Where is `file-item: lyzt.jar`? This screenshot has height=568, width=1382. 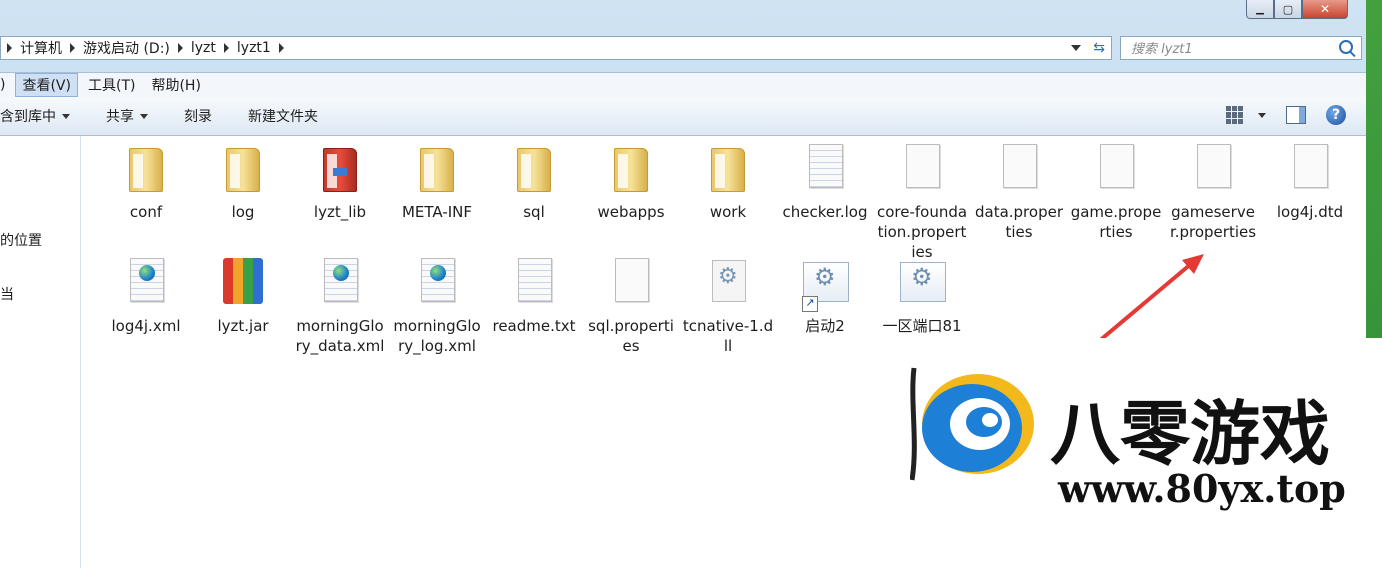 file-item: lyzt.jar is located at coordinates (243, 297).